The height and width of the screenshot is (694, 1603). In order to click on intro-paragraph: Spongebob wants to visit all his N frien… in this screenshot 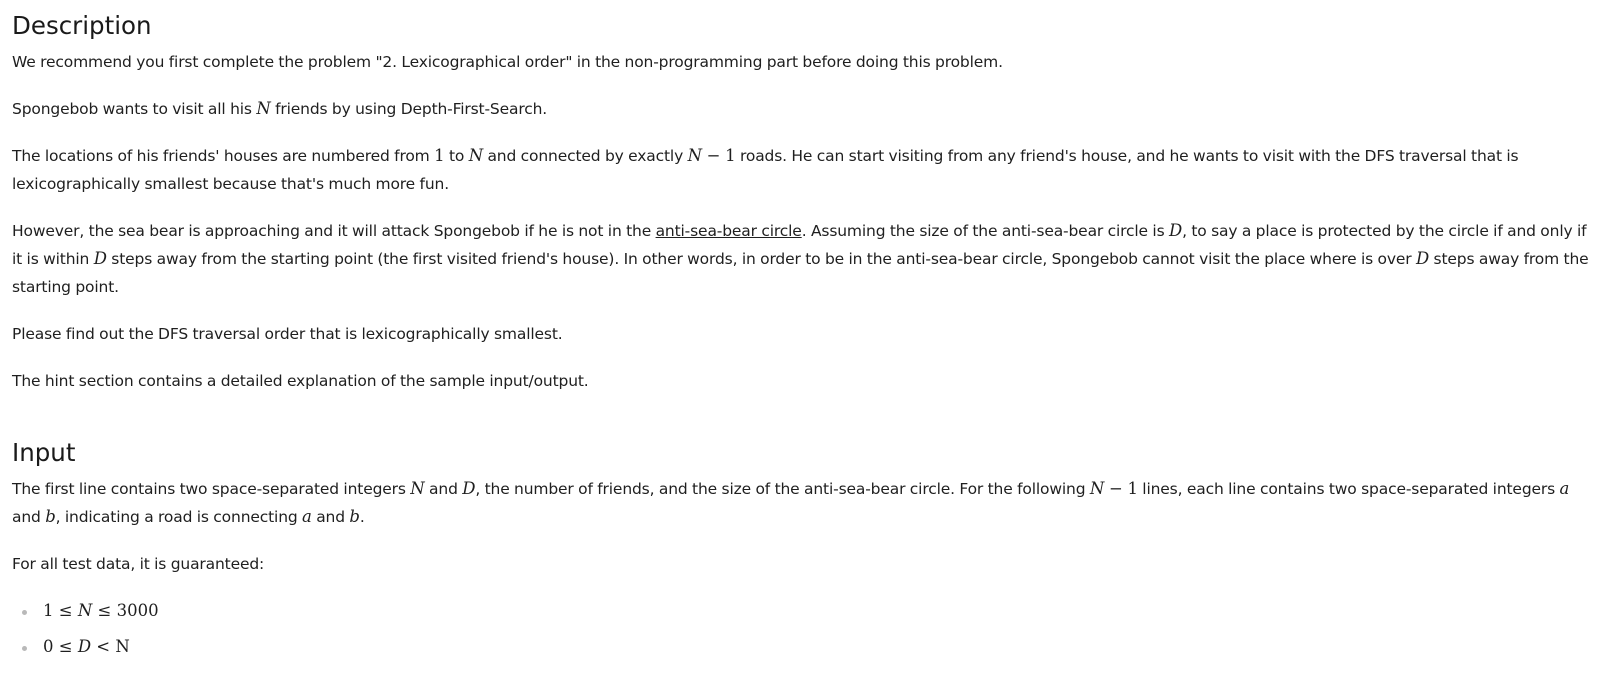, I will do `click(280, 108)`.